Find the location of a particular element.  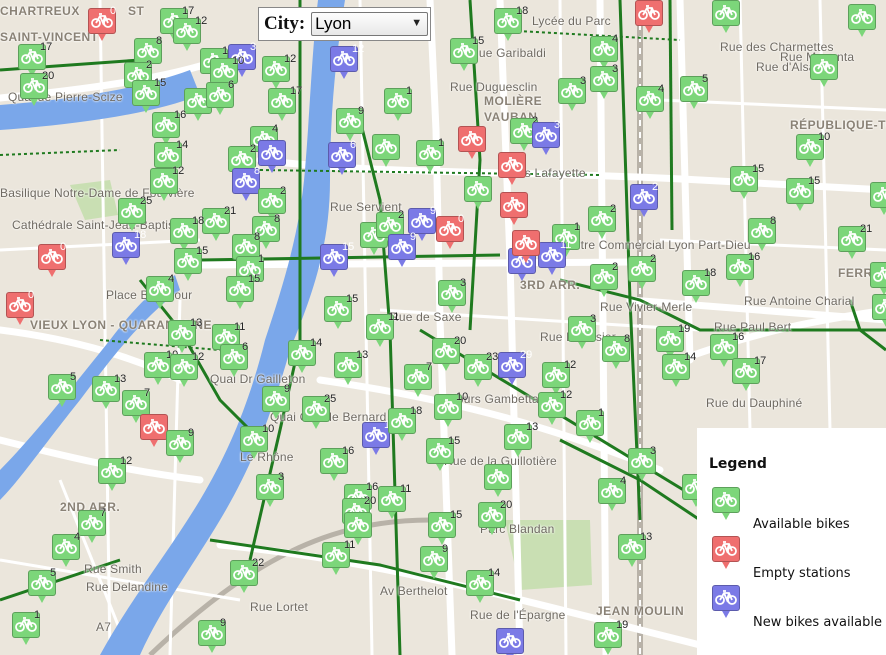

new-bikes-station-marker: 18 is located at coordinates (379, 437).